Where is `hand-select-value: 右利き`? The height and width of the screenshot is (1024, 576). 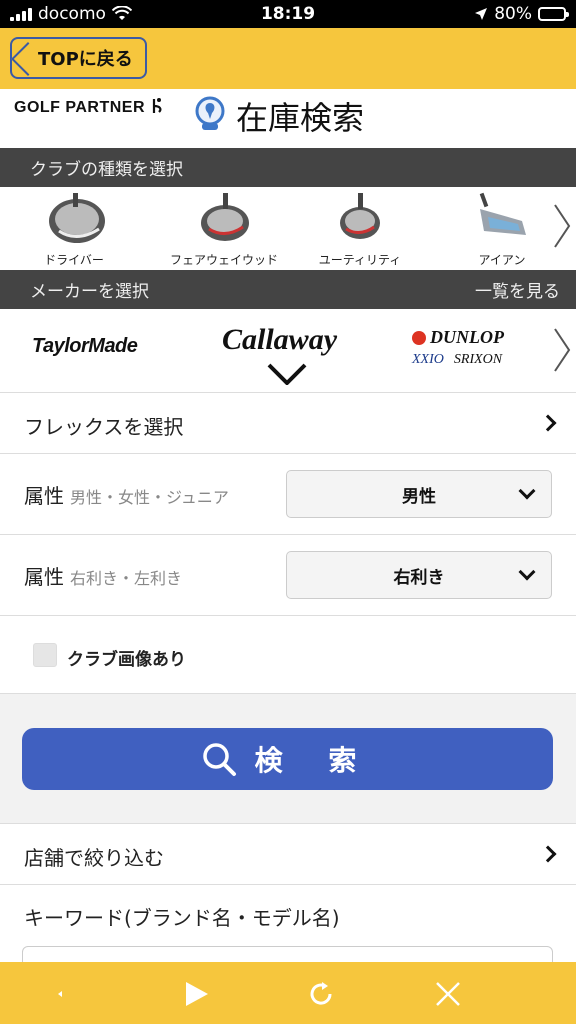
hand-select-value: 右利き is located at coordinates (419, 577).